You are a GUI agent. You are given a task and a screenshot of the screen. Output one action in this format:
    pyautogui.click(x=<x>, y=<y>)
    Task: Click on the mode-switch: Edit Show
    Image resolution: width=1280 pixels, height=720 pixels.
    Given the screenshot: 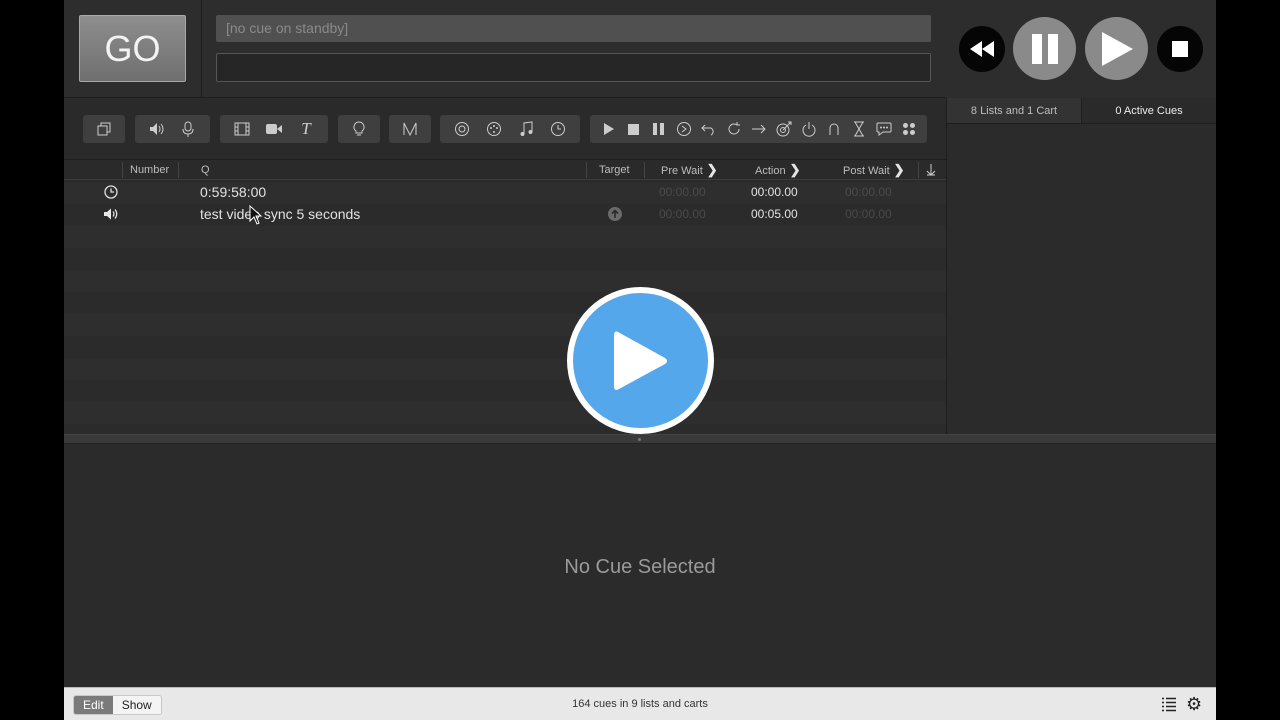 What is the action you would take?
    pyautogui.click(x=117, y=705)
    